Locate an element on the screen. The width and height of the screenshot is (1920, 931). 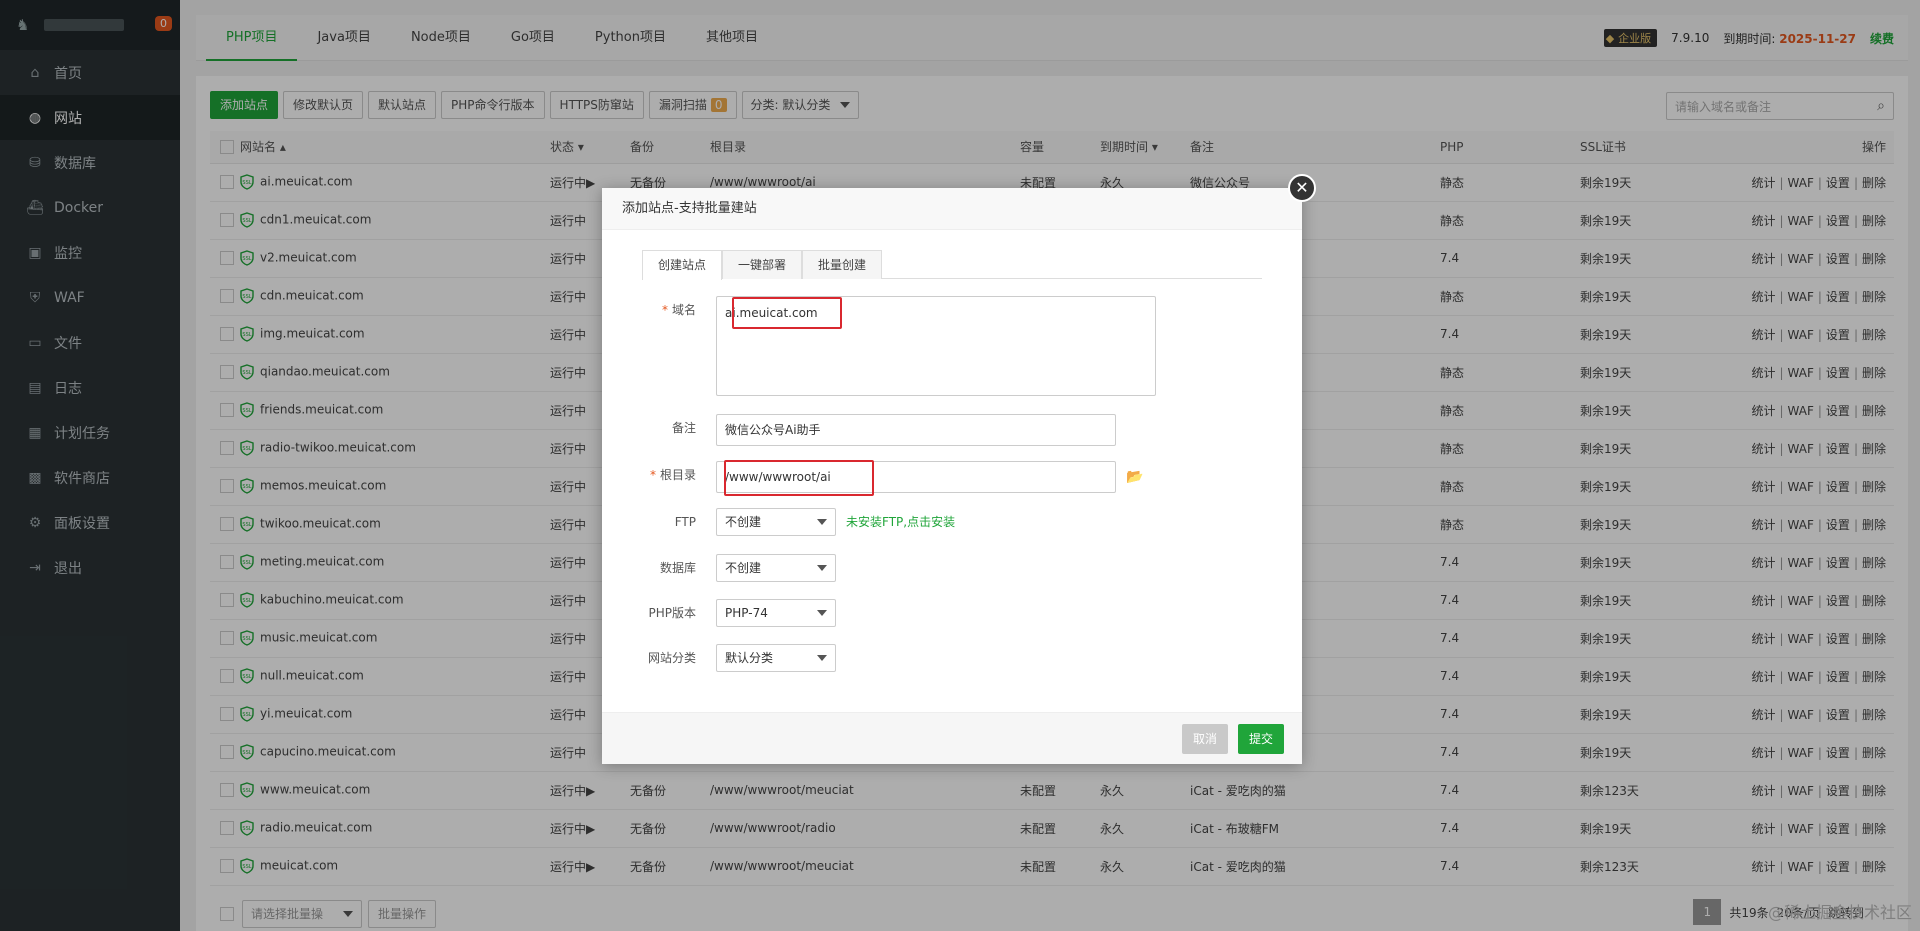
site-category-select: 默认分类 is located at coordinates (776, 658).